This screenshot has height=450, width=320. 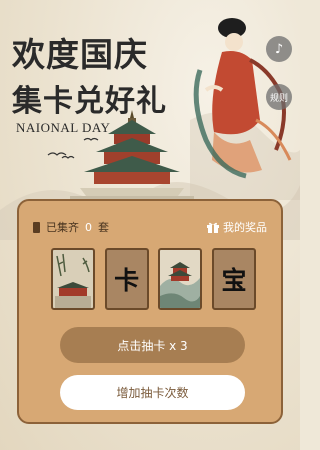 I want to click on my-prizes-label: 我的奖品, so click(x=245, y=227).